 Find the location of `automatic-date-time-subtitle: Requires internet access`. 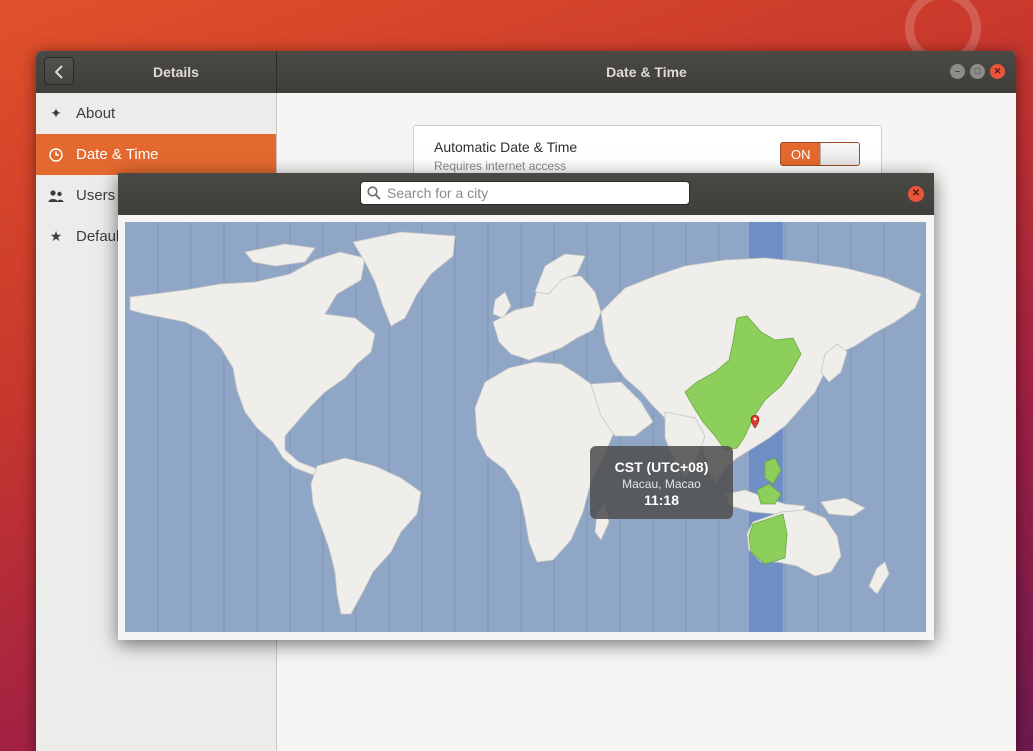

automatic-date-time-subtitle: Requires internet access is located at coordinates (500, 166).